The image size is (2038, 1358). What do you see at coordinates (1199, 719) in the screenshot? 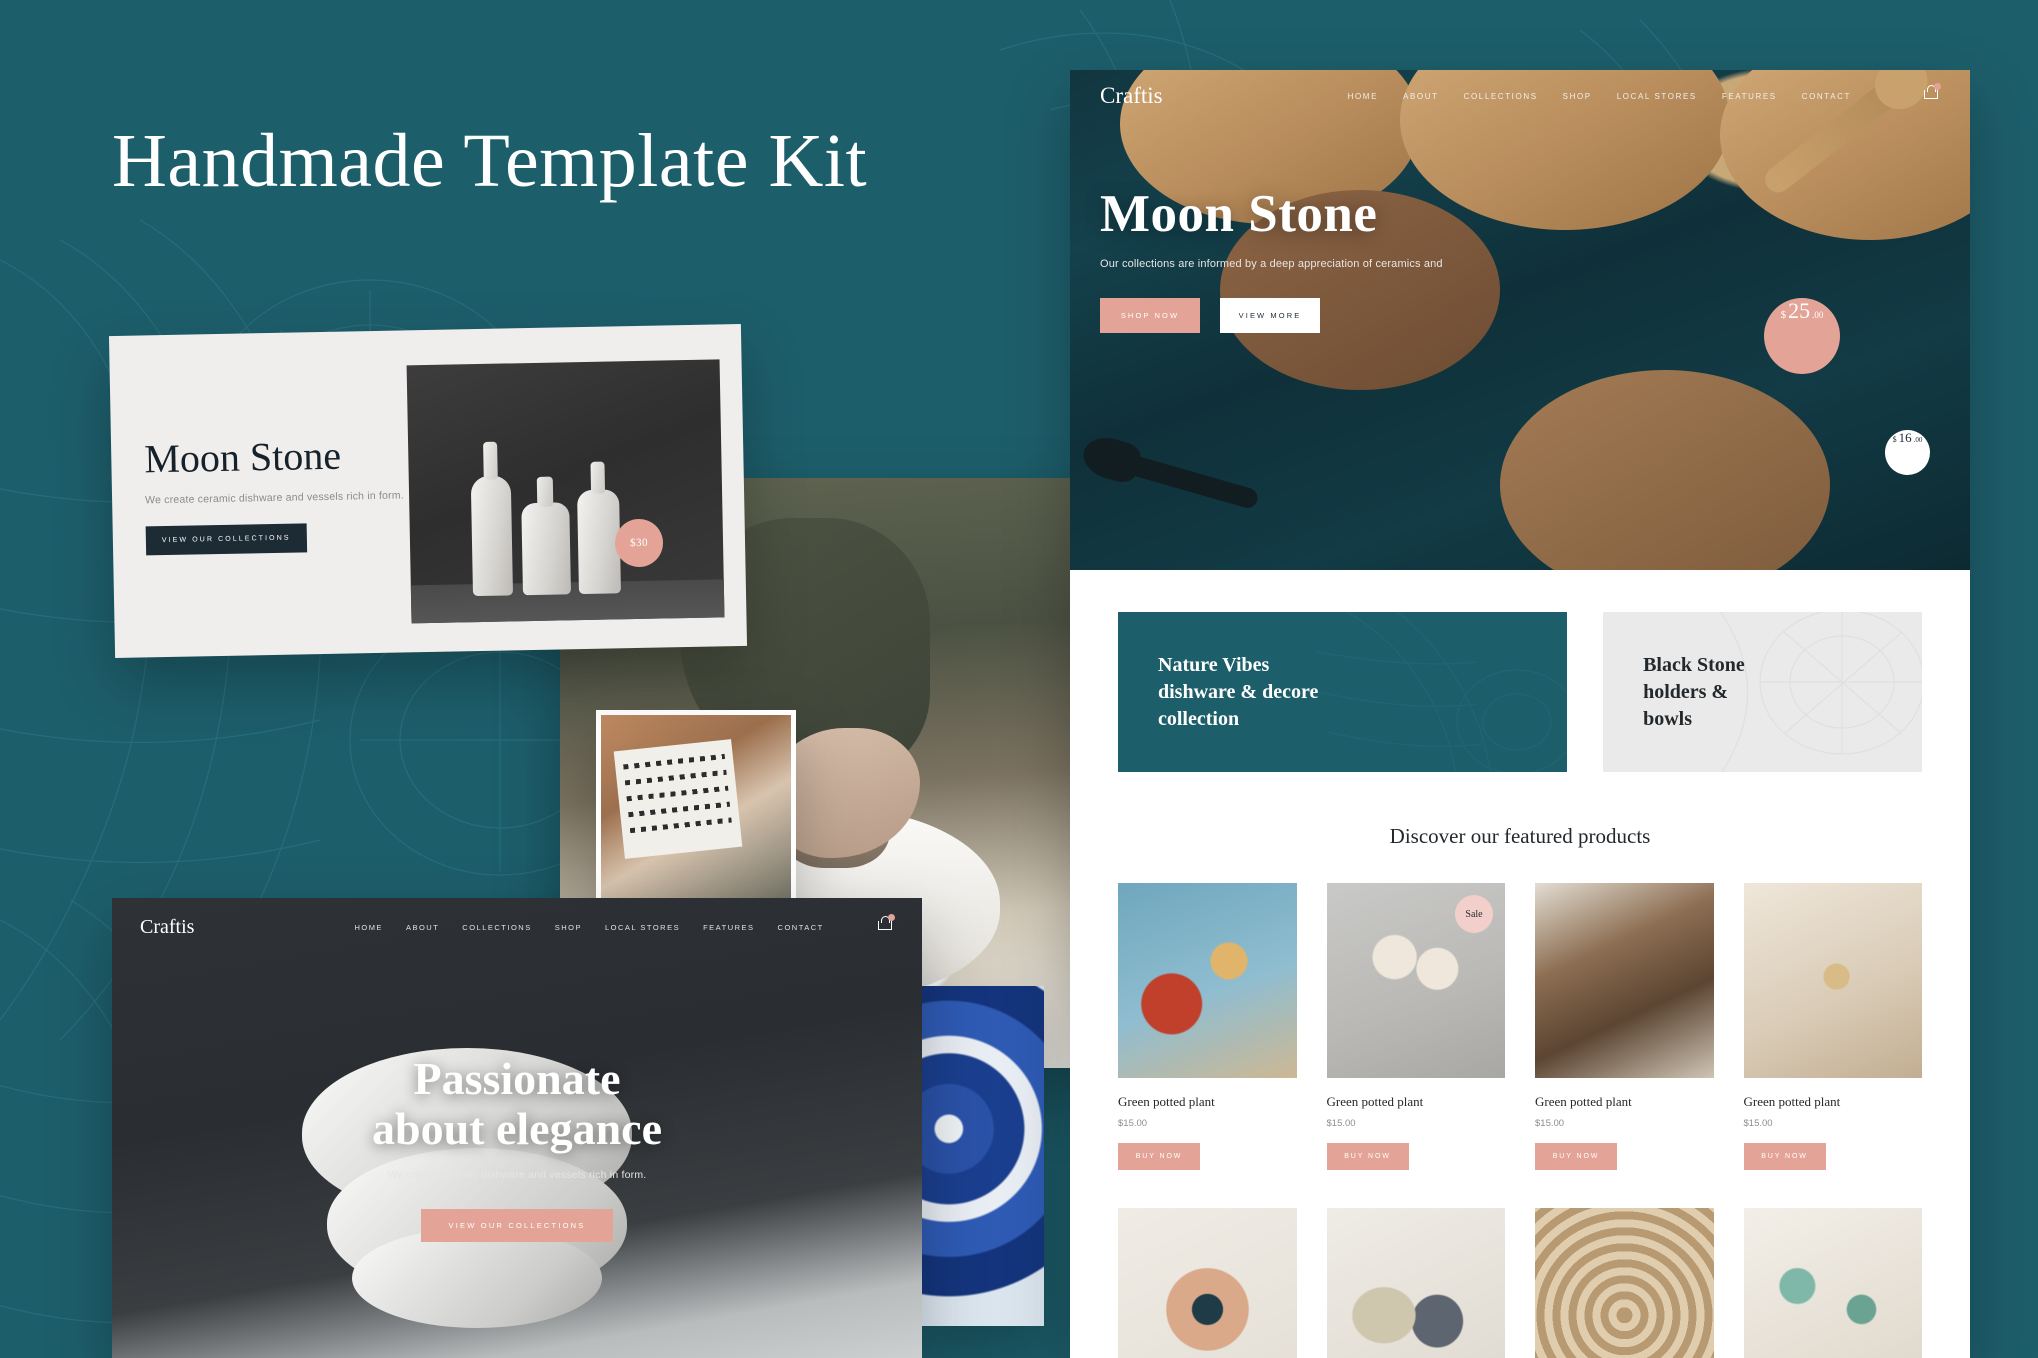
I see `category-line3: collection` at bounding box center [1199, 719].